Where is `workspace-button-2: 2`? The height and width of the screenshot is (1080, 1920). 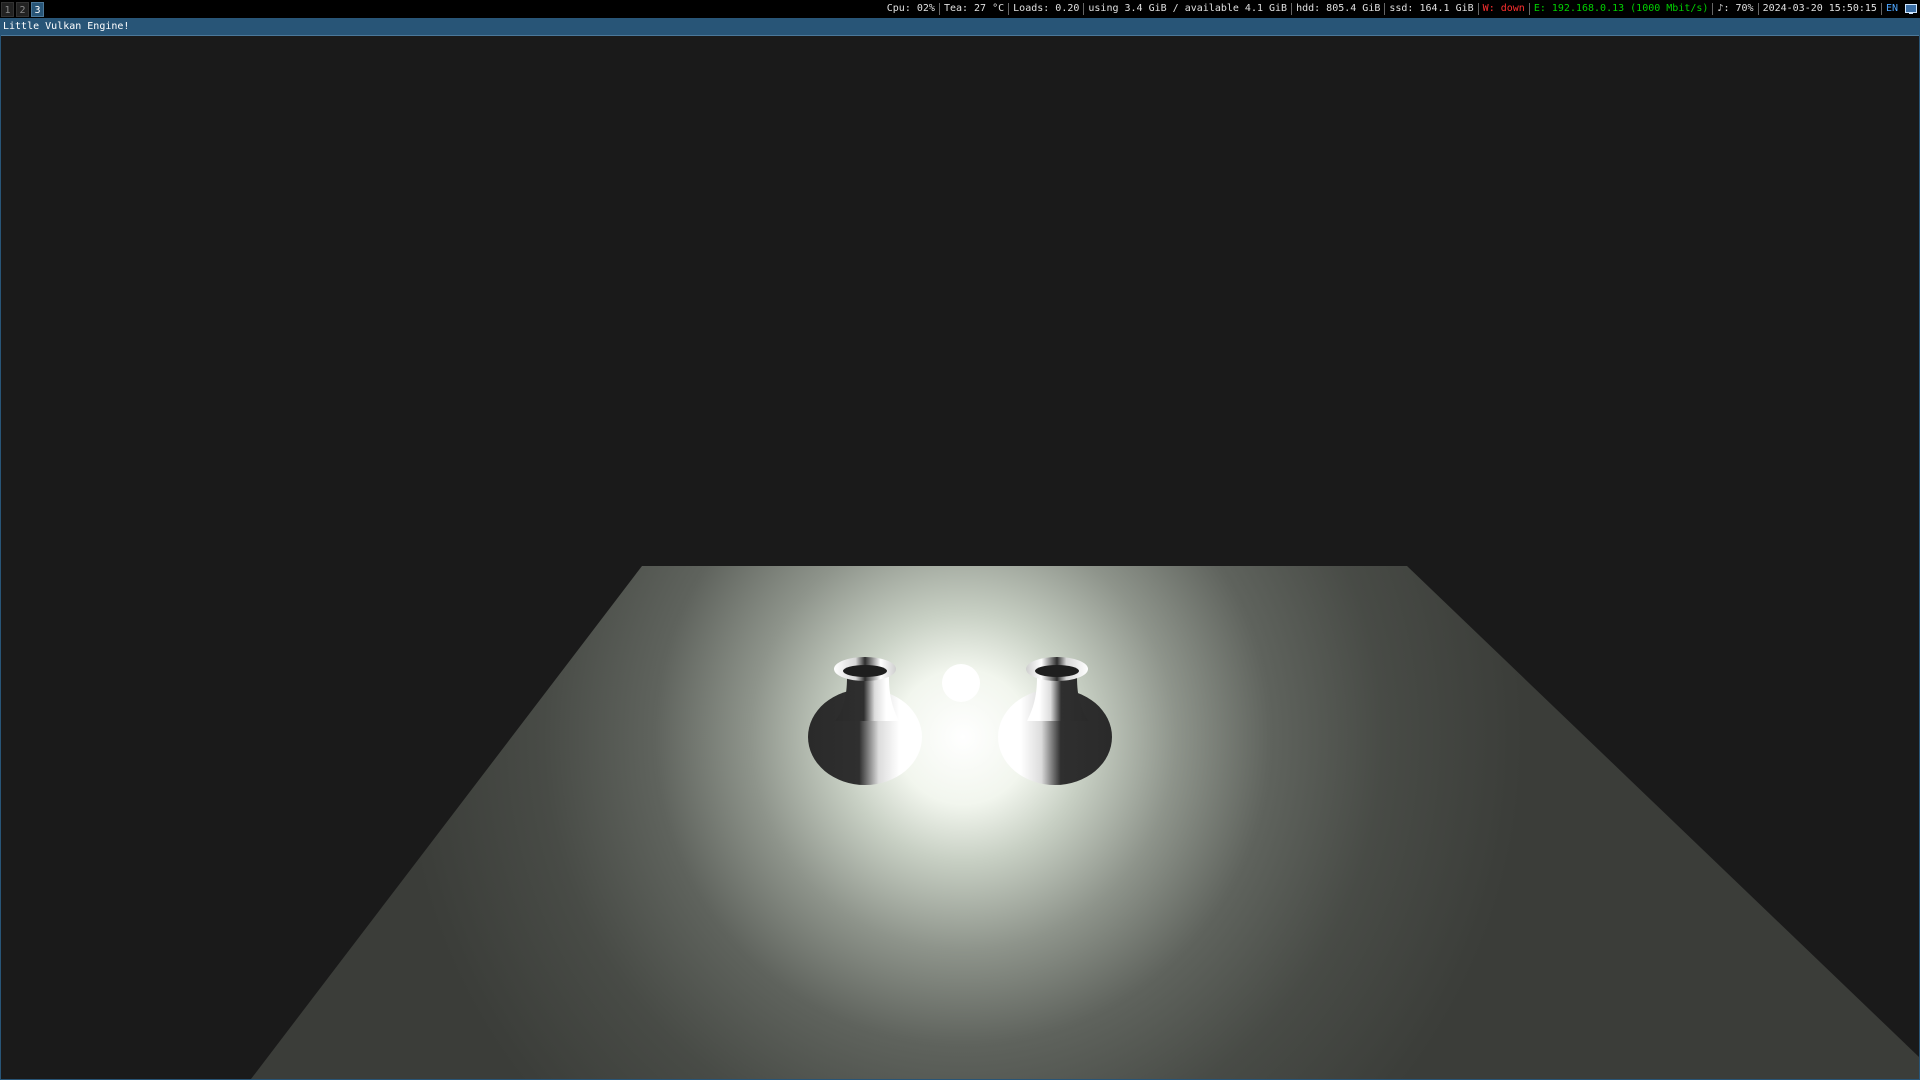
workspace-button-2: 2 is located at coordinates (22, 9).